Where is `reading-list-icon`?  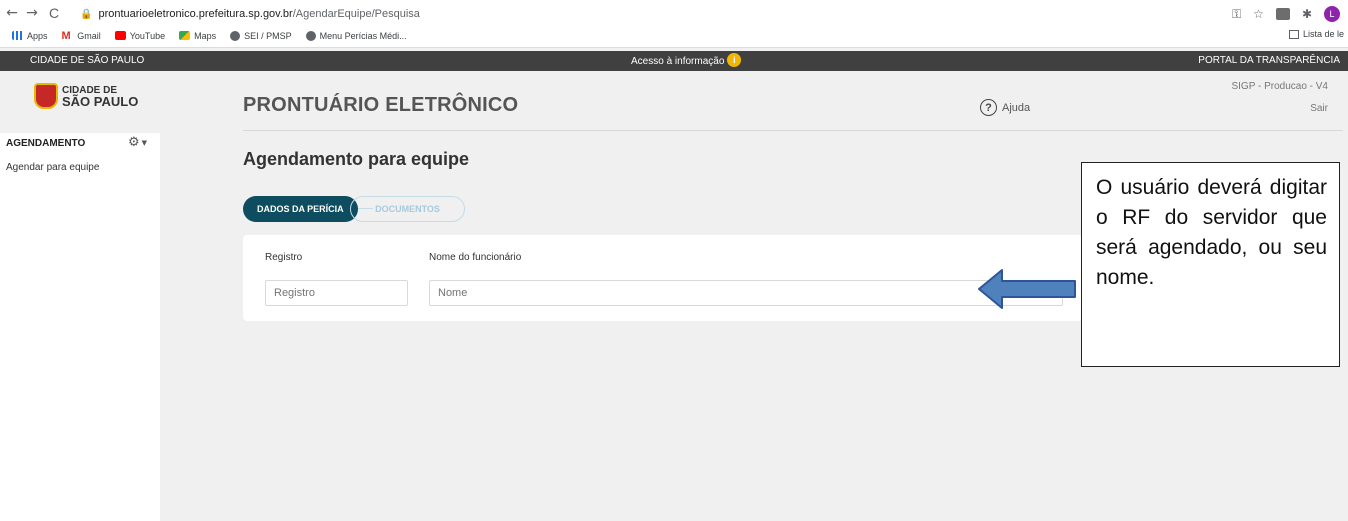
reading-list-icon is located at coordinates (1293, 34).